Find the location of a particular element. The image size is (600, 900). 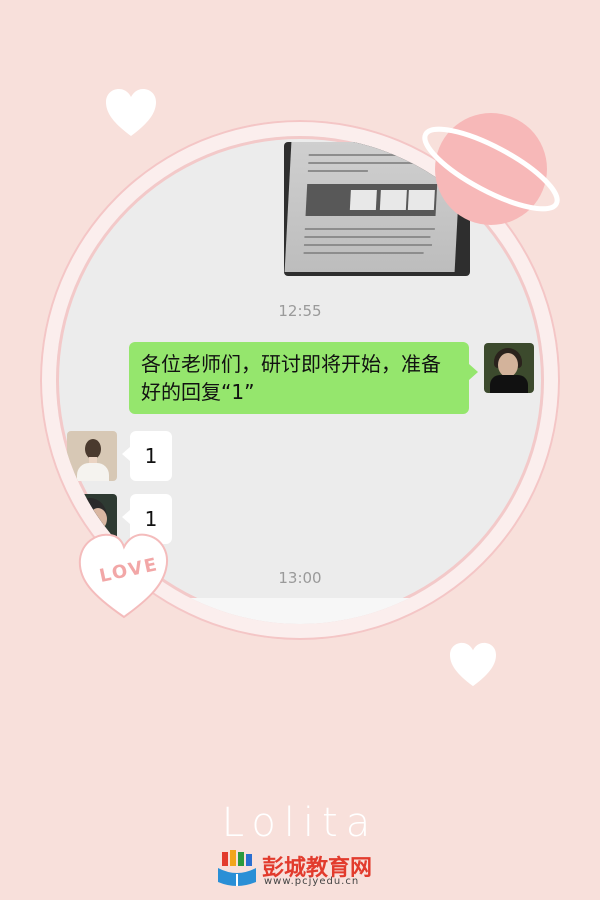

brand-logo: 彭城教育网 www.pcjyedu.cn is located at coordinates (311, 870).